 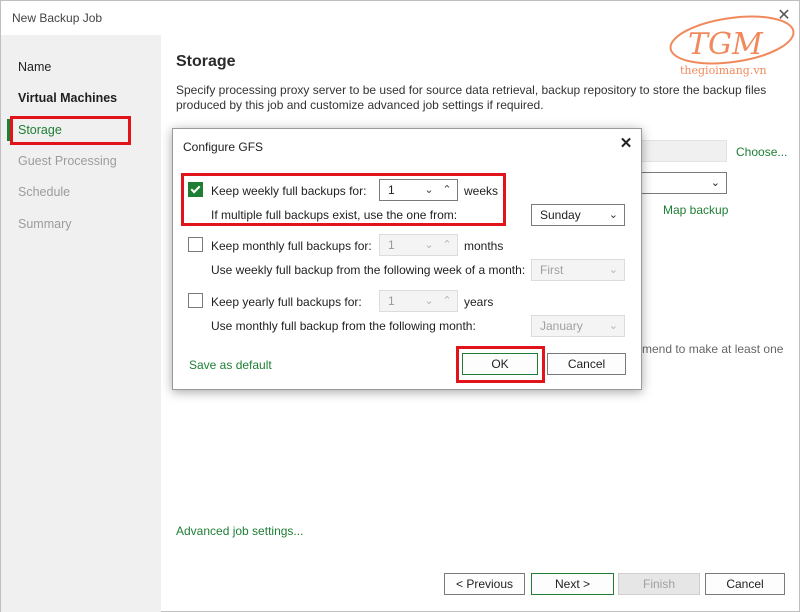 What do you see at coordinates (230, 365) in the screenshot?
I see `save-as-default-link: Save as default` at bounding box center [230, 365].